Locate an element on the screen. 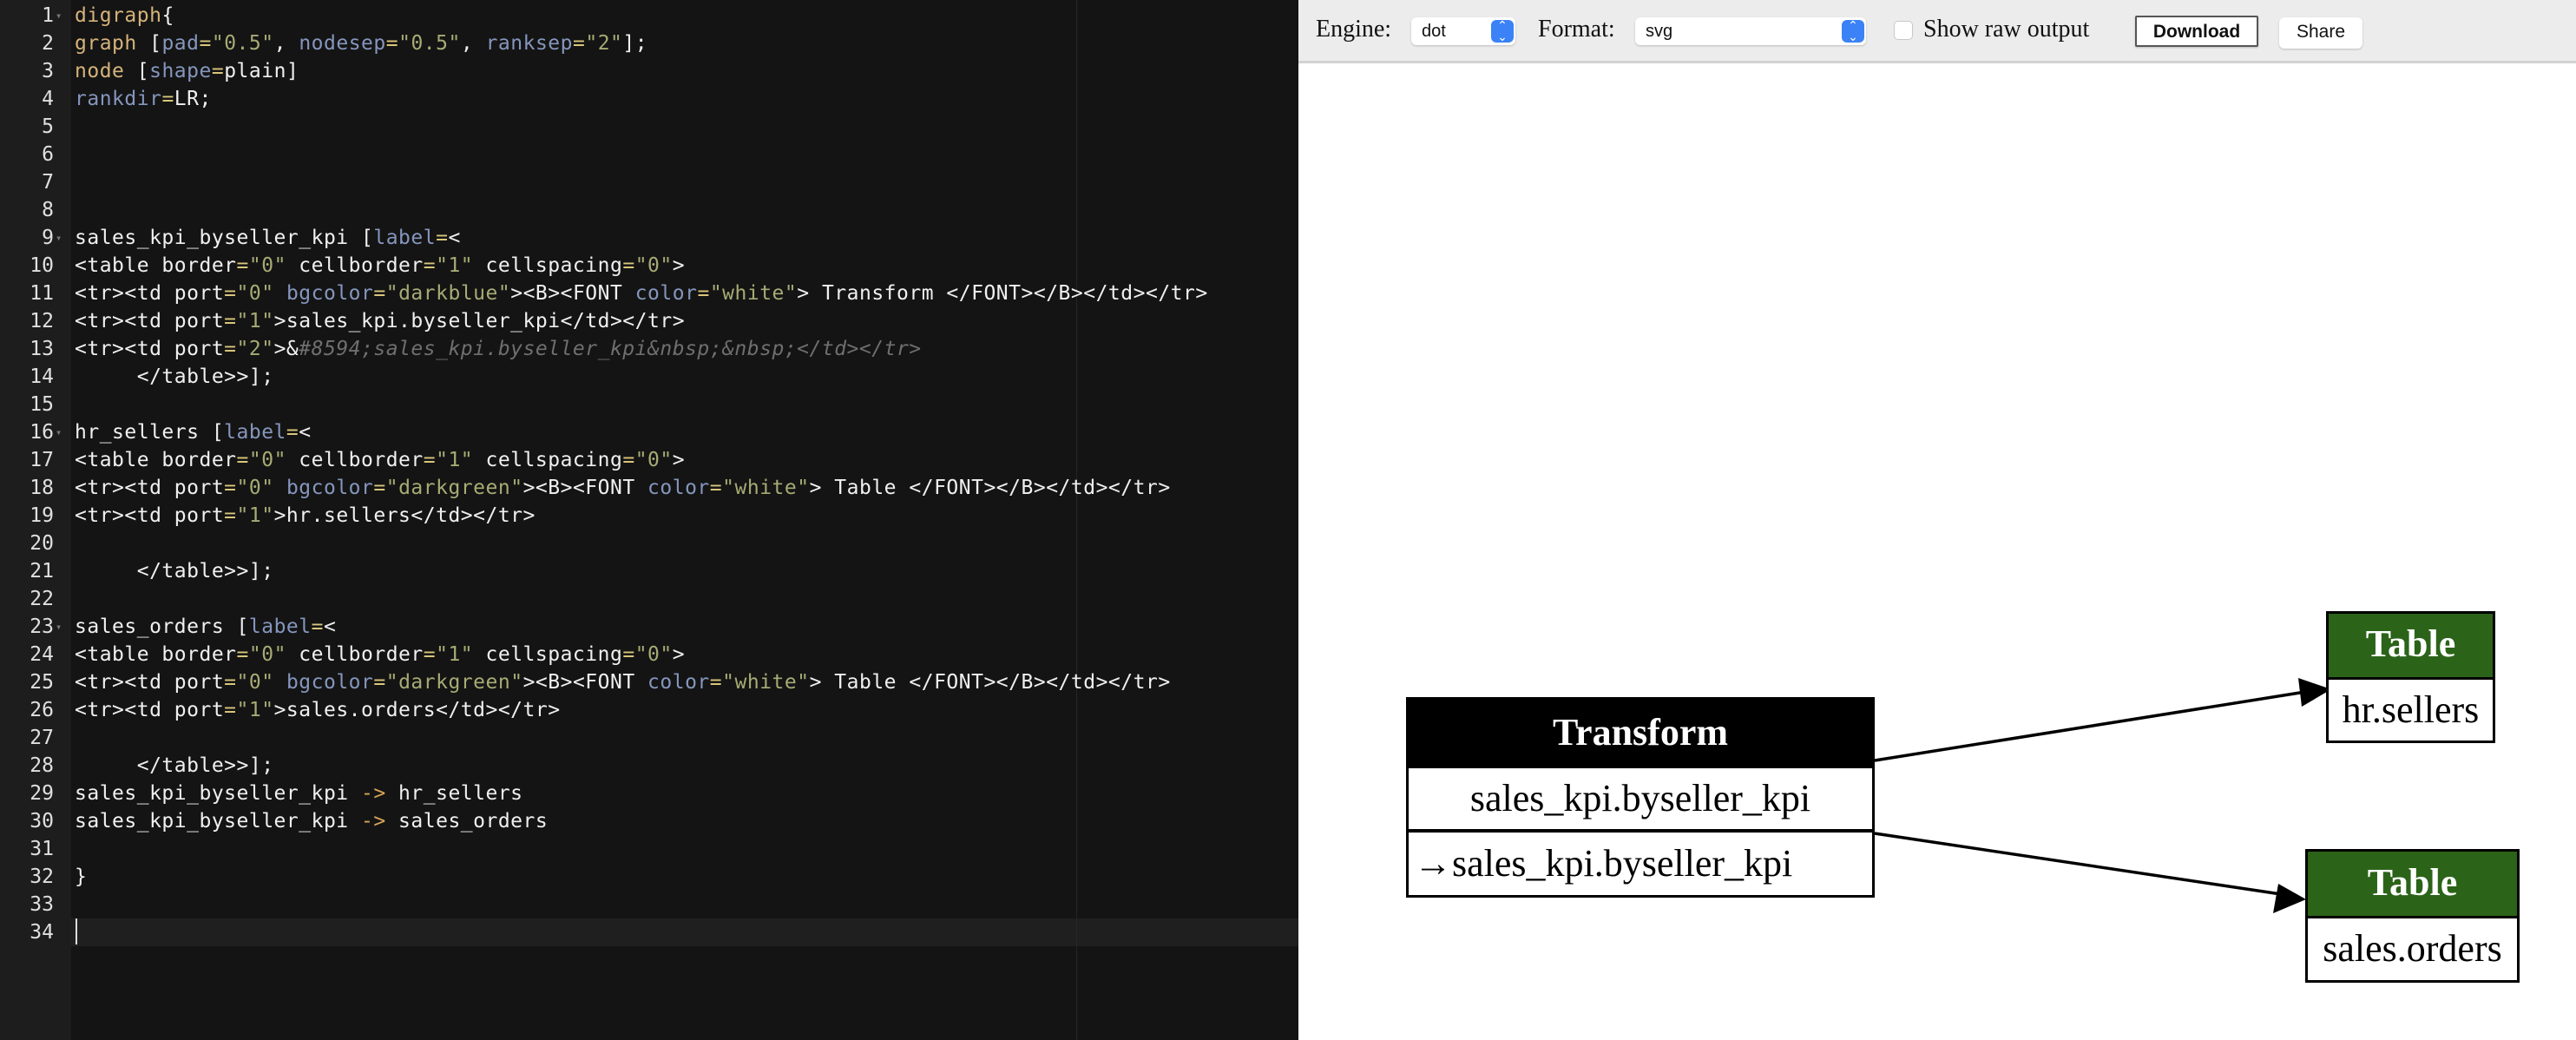  line-number: 18 is located at coordinates (42, 488).